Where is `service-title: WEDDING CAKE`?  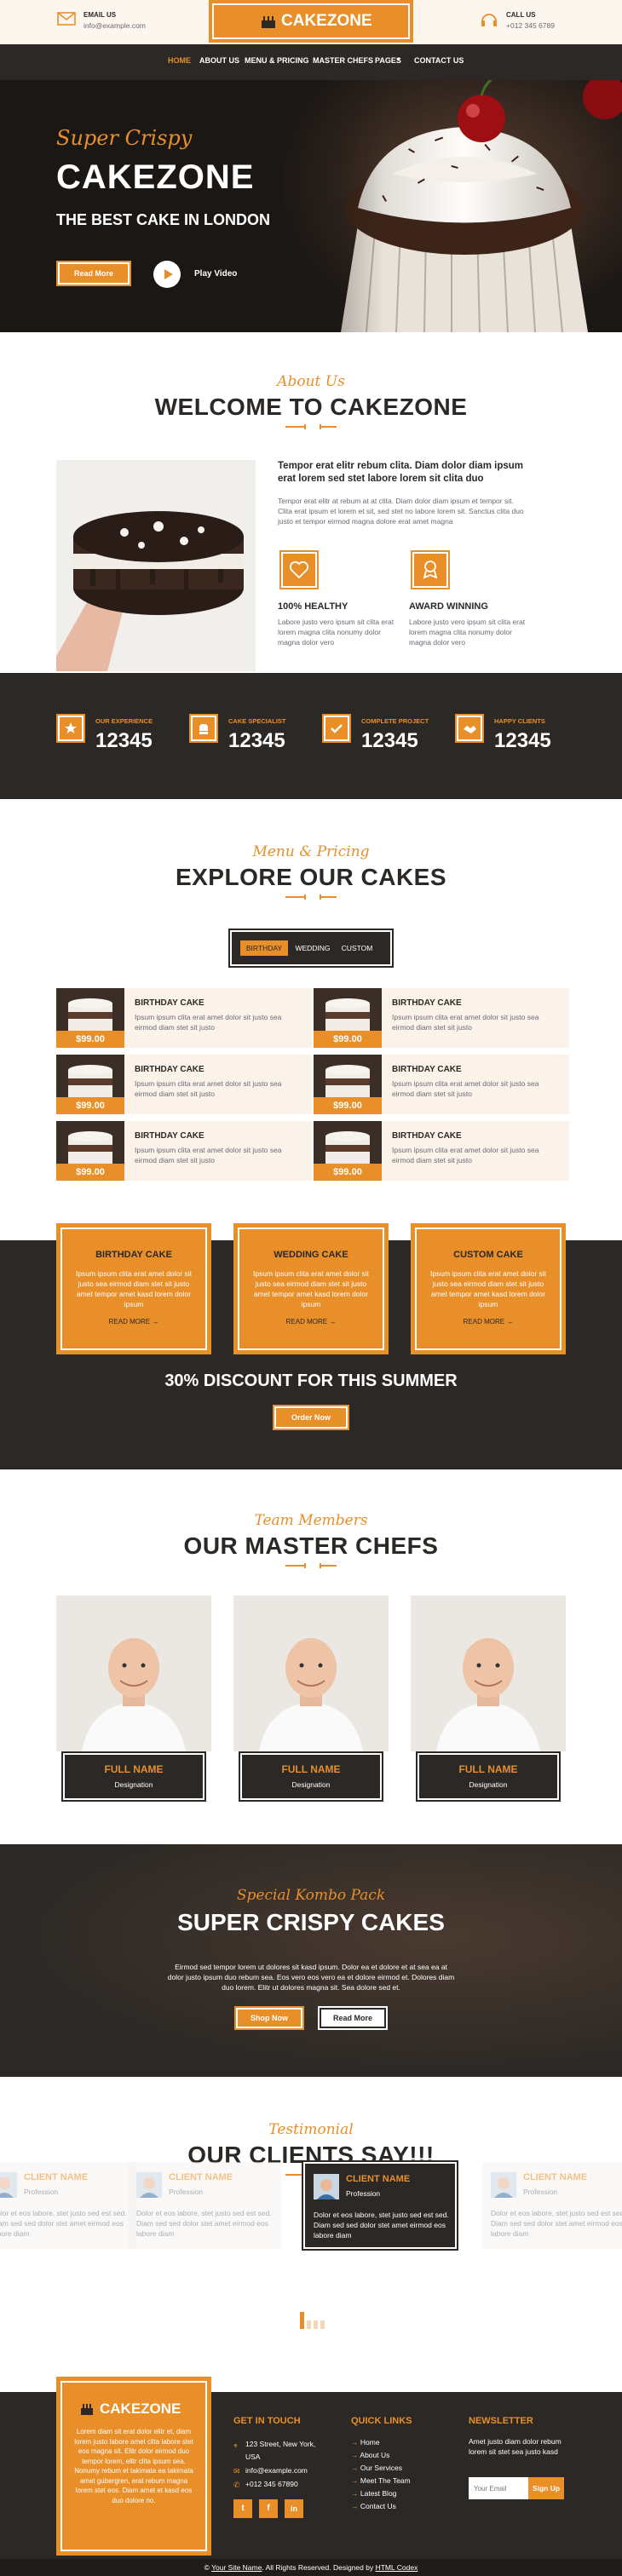
service-title: WEDDING CAKE is located at coordinates (311, 1255).